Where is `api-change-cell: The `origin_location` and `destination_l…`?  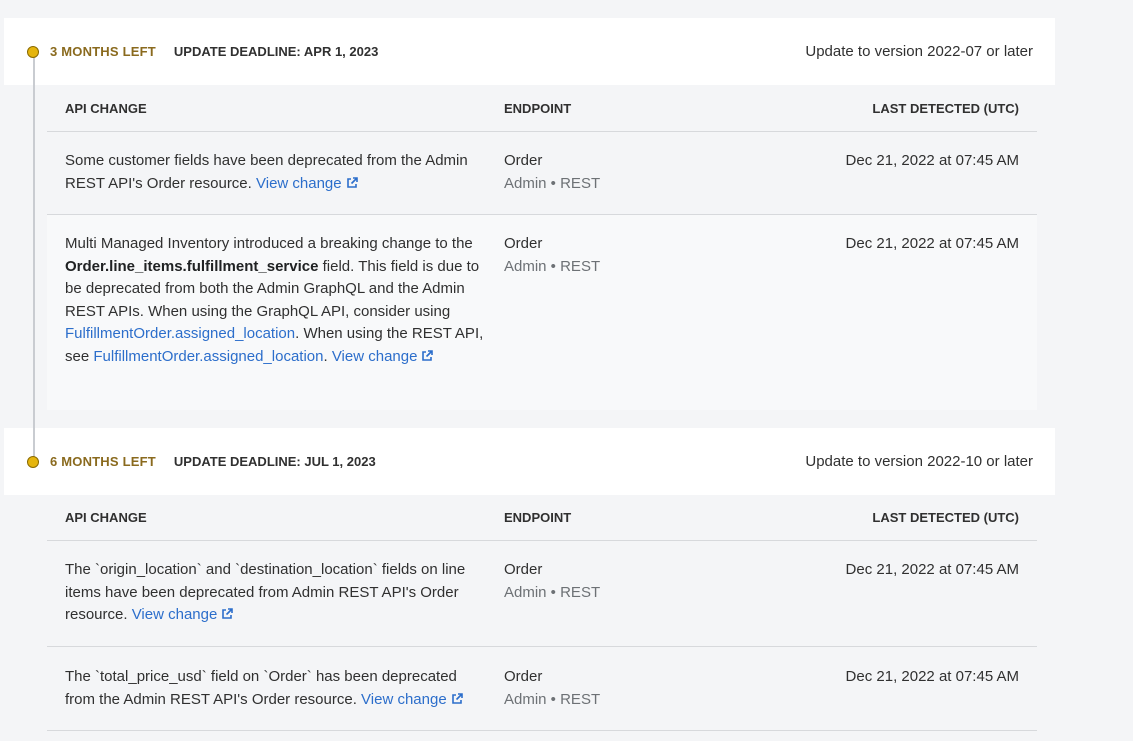 api-change-cell: The `origin_location` and `destination_l… is located at coordinates (275, 602).